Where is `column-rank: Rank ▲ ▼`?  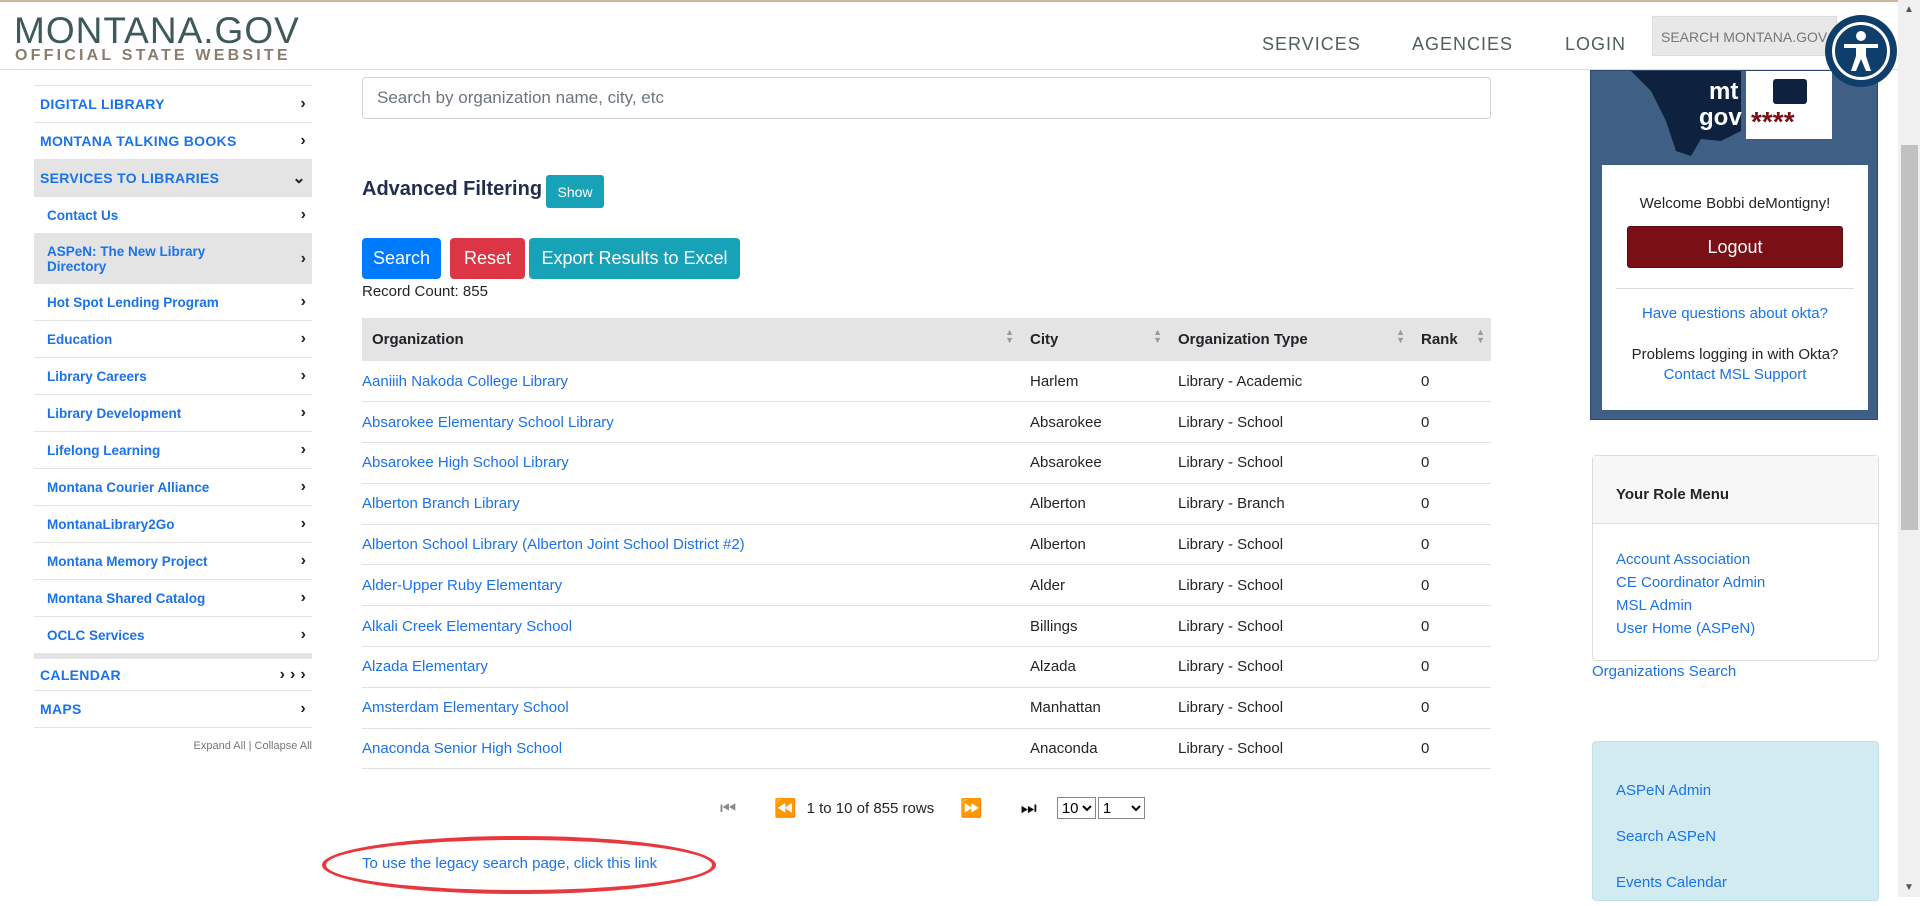
column-rank: Rank ▲ ▼ is located at coordinates (1451, 339).